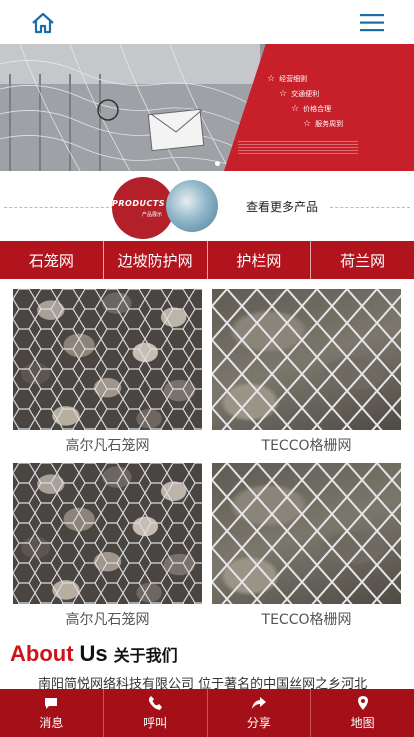  What do you see at coordinates (143, 208) in the screenshot?
I see `products-badge: PRODUCTS 产品展示` at bounding box center [143, 208].